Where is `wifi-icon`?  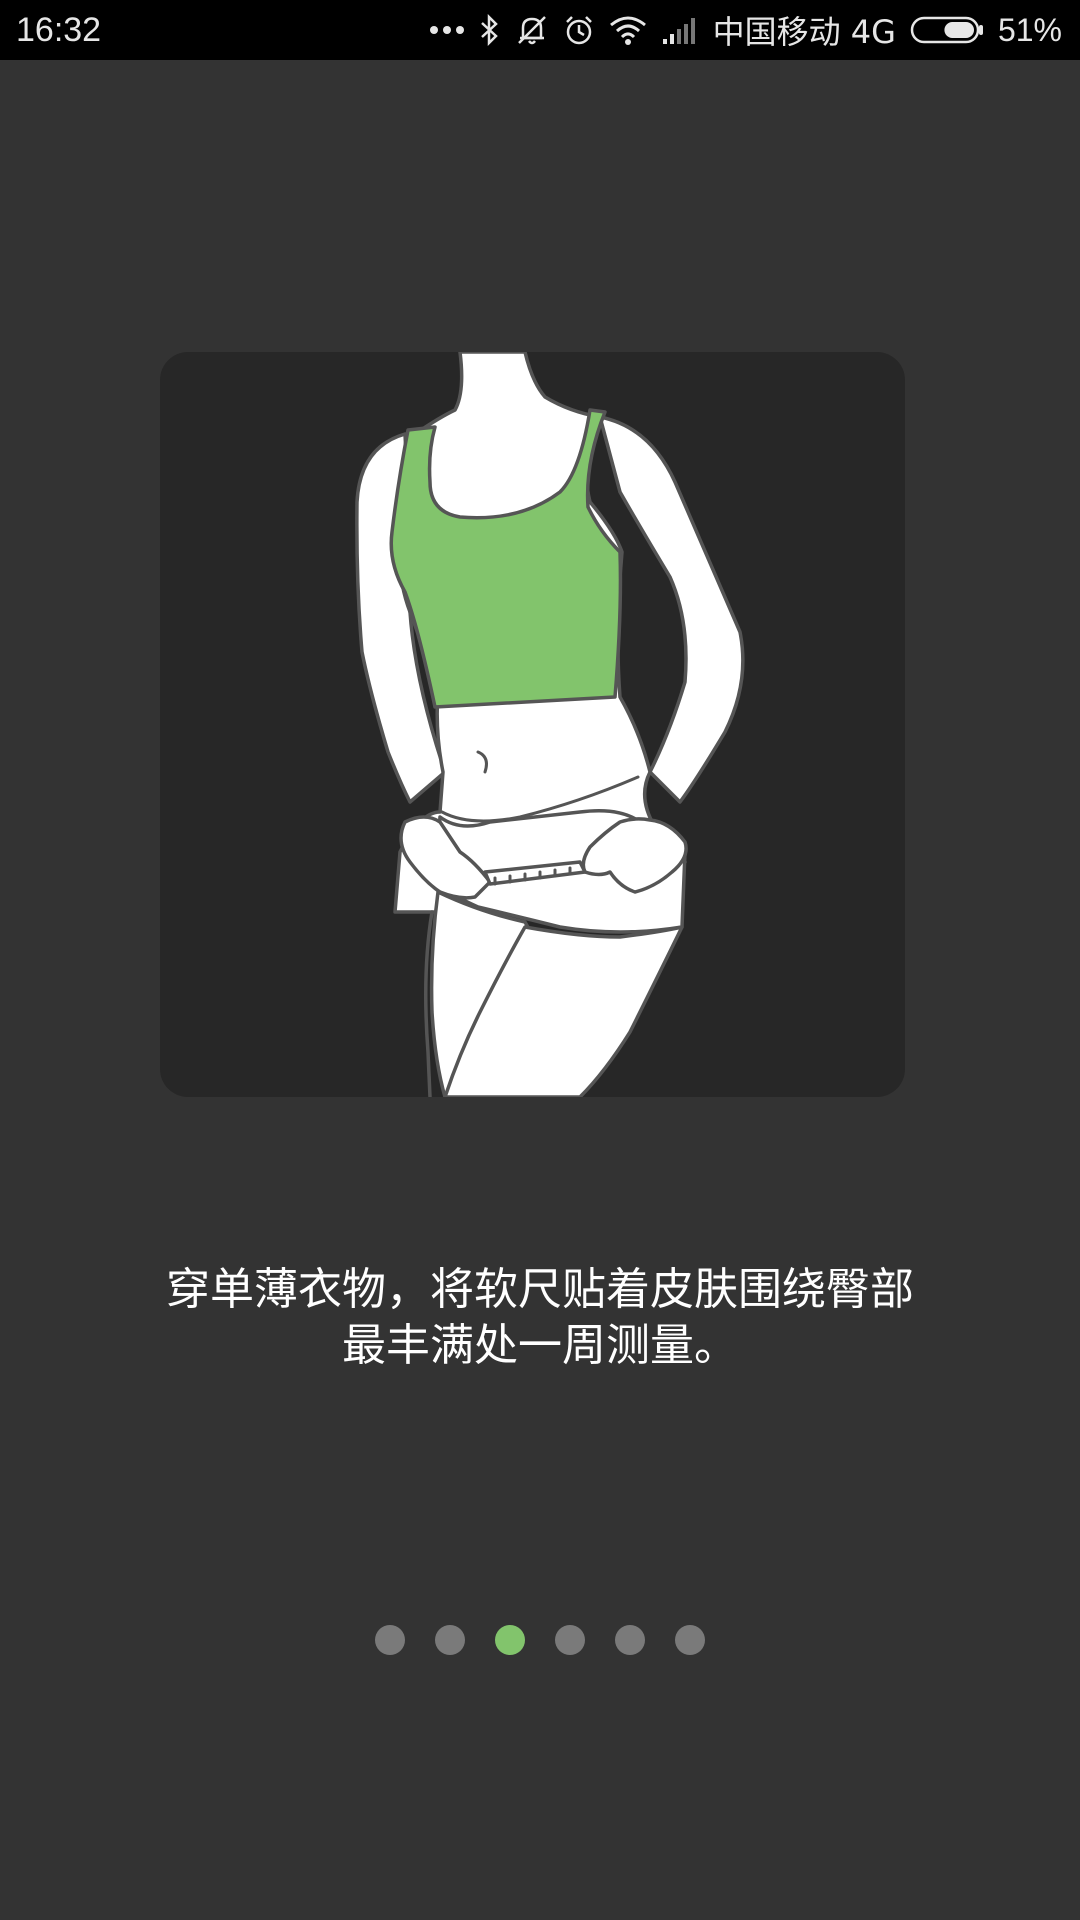 wifi-icon is located at coordinates (628, 30).